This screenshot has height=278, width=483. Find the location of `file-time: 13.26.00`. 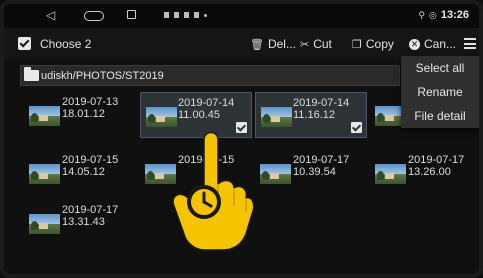

file-time: 13.26.00 is located at coordinates (429, 172).